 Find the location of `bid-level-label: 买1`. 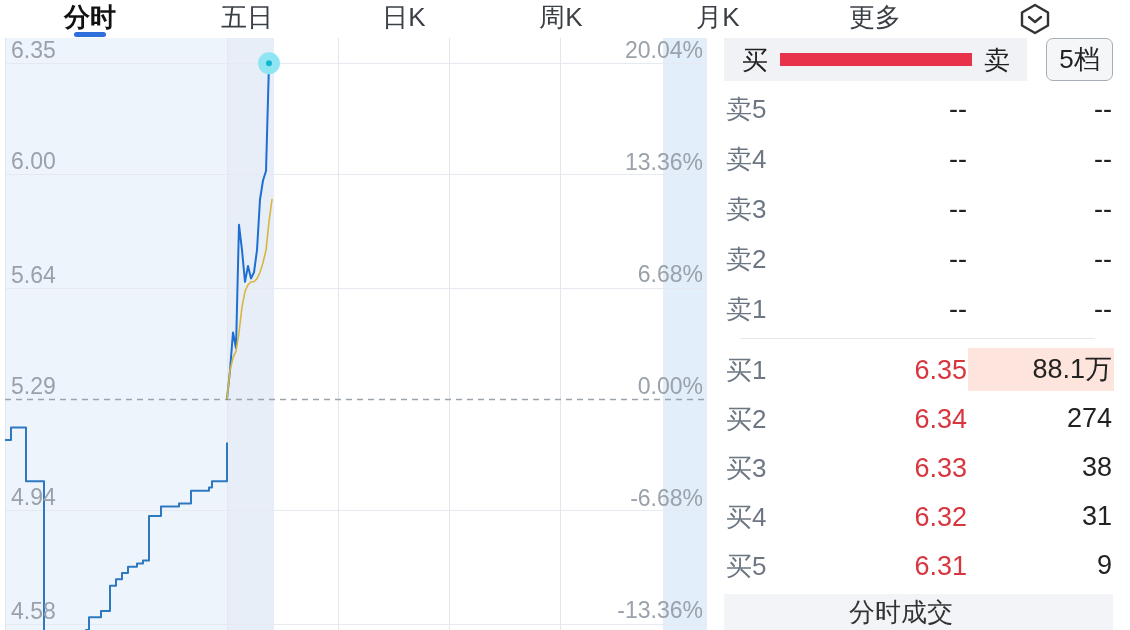

bid-level-label: 买1 is located at coordinates (746, 369).